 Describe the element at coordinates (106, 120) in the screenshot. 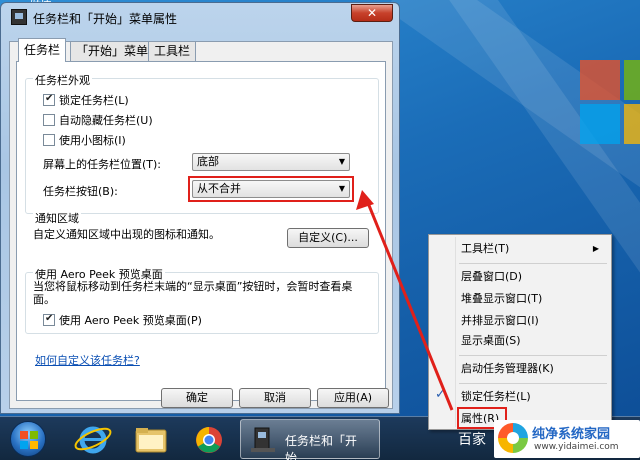

I see `auto-hide-label: 自动隐藏任务栏(U)` at that location.